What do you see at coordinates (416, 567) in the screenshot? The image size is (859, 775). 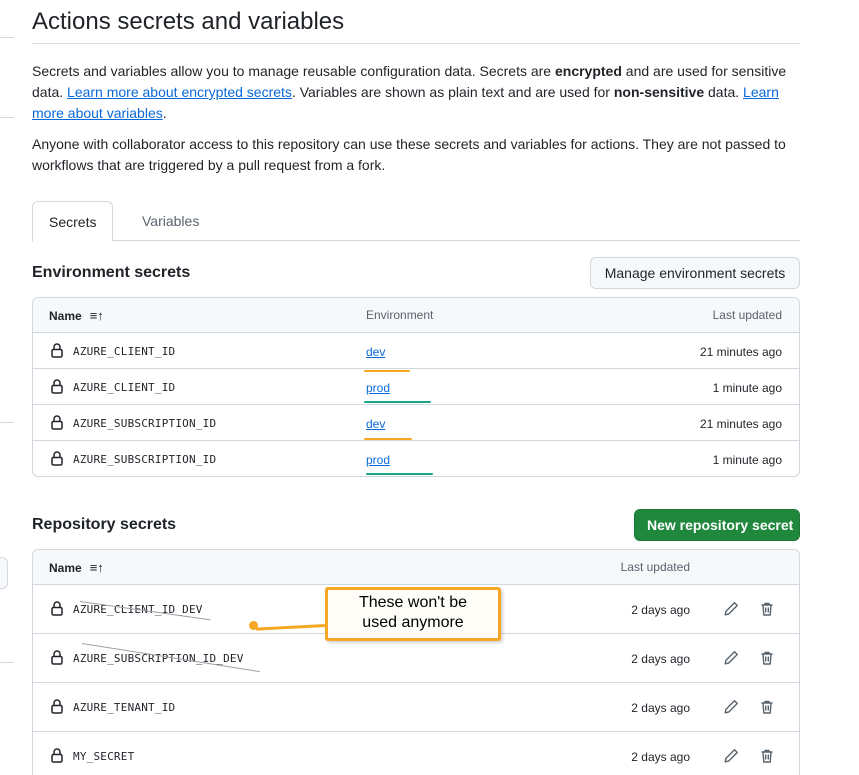 I see `table-header: Name ≡↑ Last updated` at bounding box center [416, 567].